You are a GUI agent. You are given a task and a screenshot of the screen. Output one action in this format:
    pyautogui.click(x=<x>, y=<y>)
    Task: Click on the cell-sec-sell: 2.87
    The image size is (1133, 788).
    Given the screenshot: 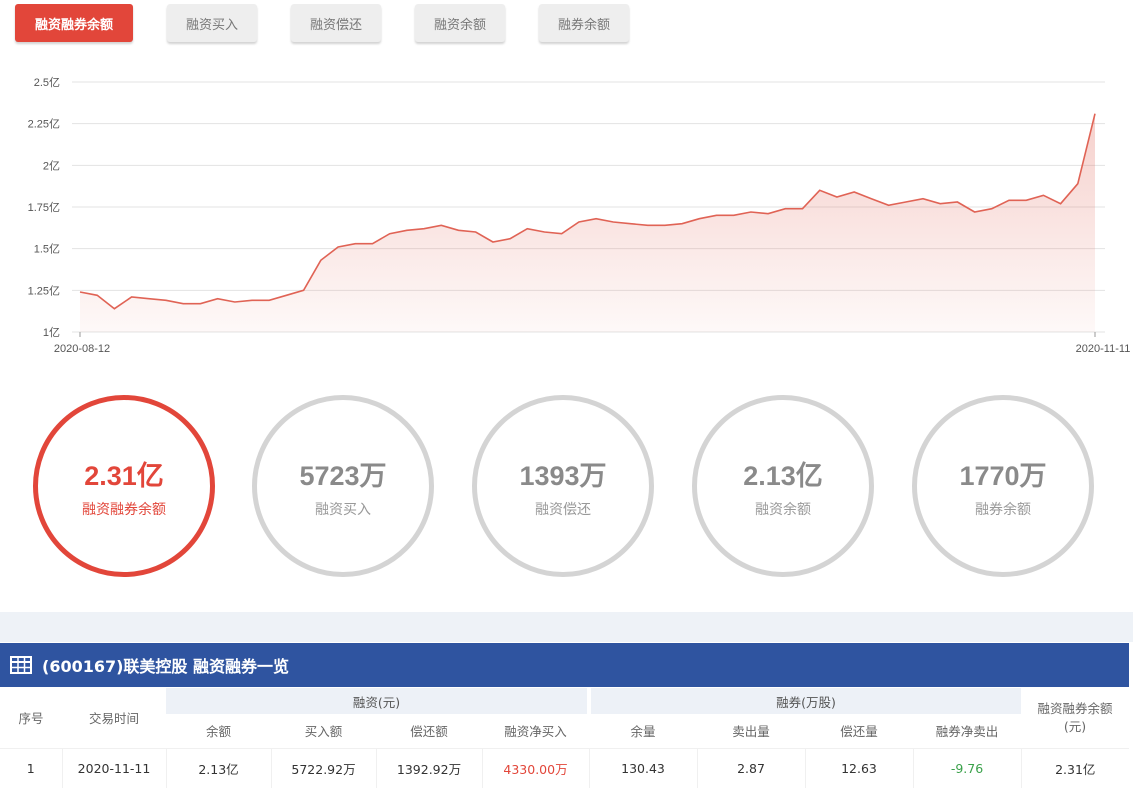 What is the action you would take?
    pyautogui.click(x=750, y=767)
    